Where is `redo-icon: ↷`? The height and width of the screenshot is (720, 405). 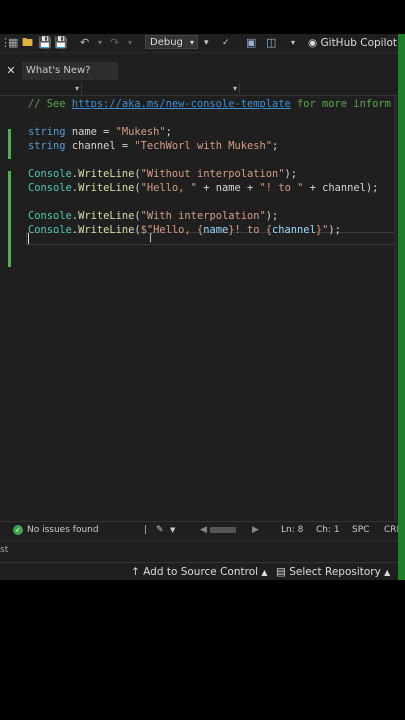
redo-icon: ↷ is located at coordinates (114, 43).